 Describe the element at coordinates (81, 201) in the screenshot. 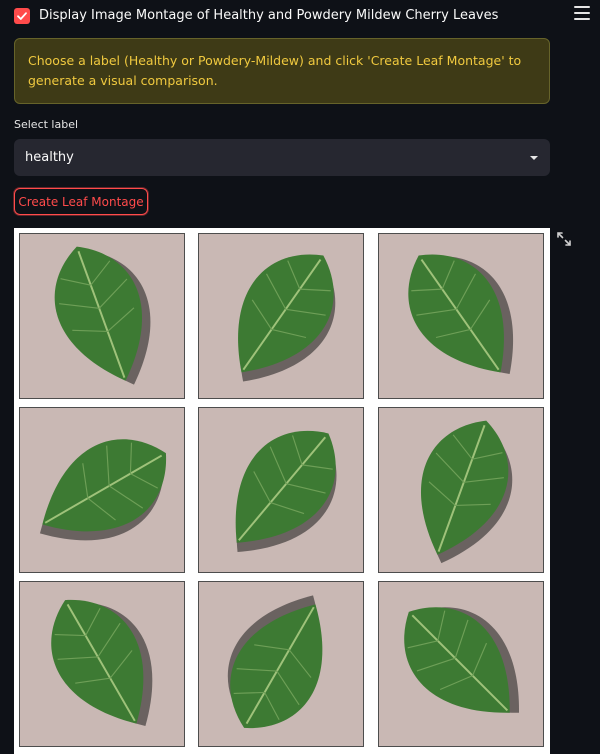

I see `create-leaf-montage-button: Create Leaf Montage` at that location.